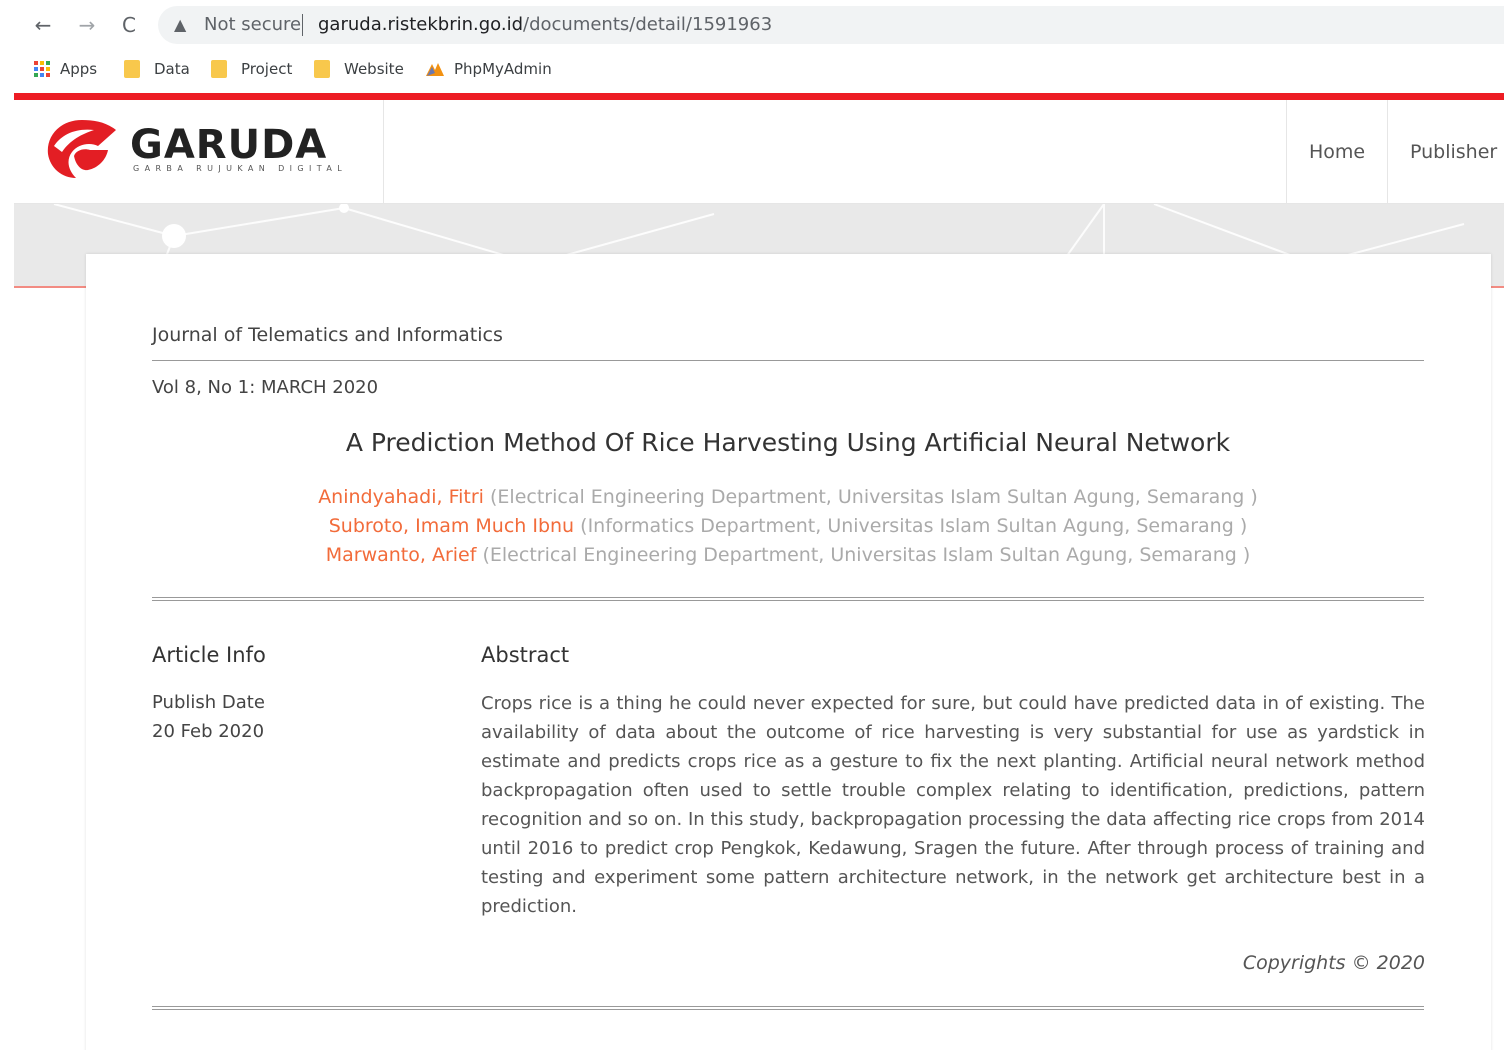 This screenshot has width=1504, height=1050. Describe the element at coordinates (129, 25) in the screenshot. I see `reload-icon: C` at that location.